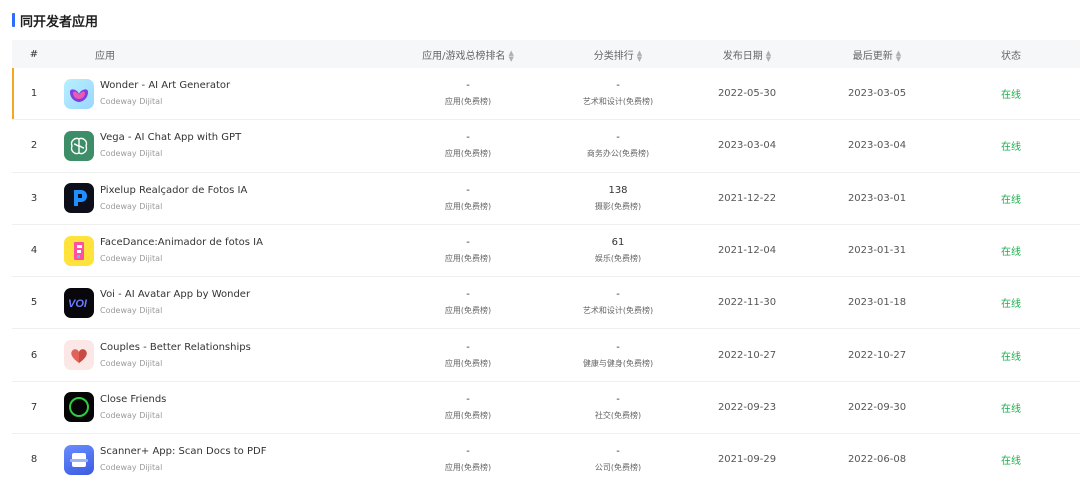 The width and height of the screenshot is (1080, 483). I want to click on header-category-rank: 分类排行 ▲ ▼, so click(618, 54).